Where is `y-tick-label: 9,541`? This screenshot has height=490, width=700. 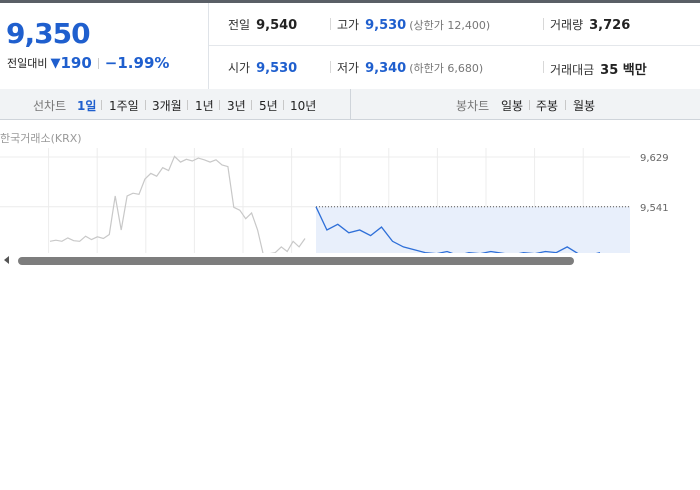 y-tick-label: 9,541 is located at coordinates (654, 208).